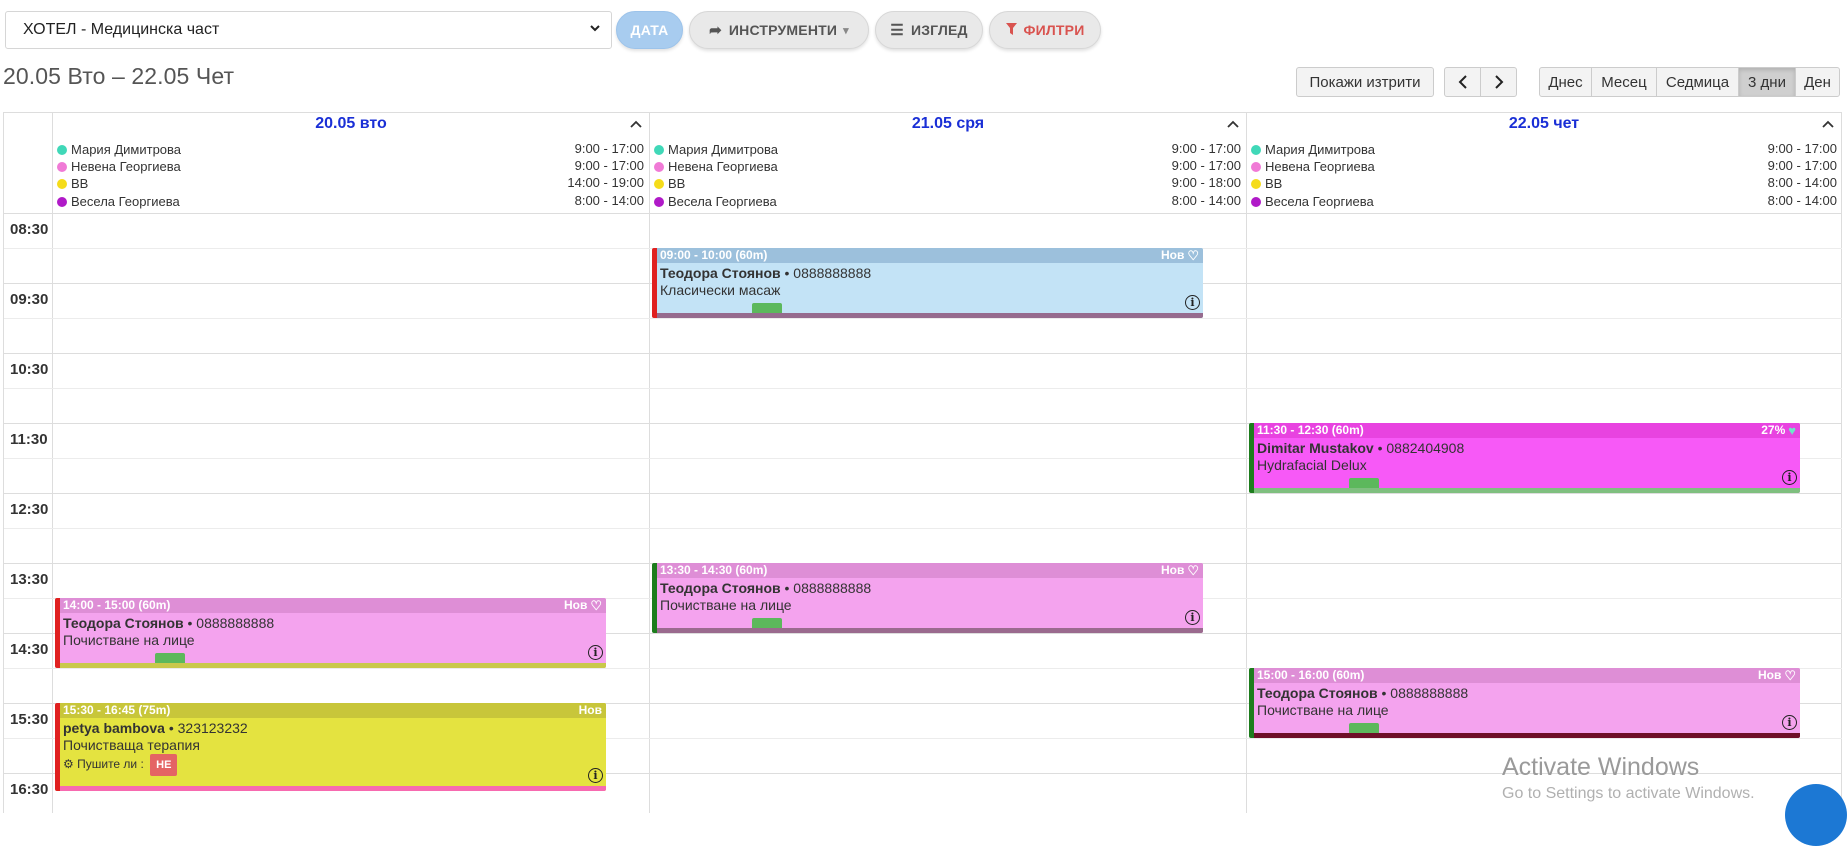  I want to click on client-name: Dimitar Mustakov, so click(1315, 448).